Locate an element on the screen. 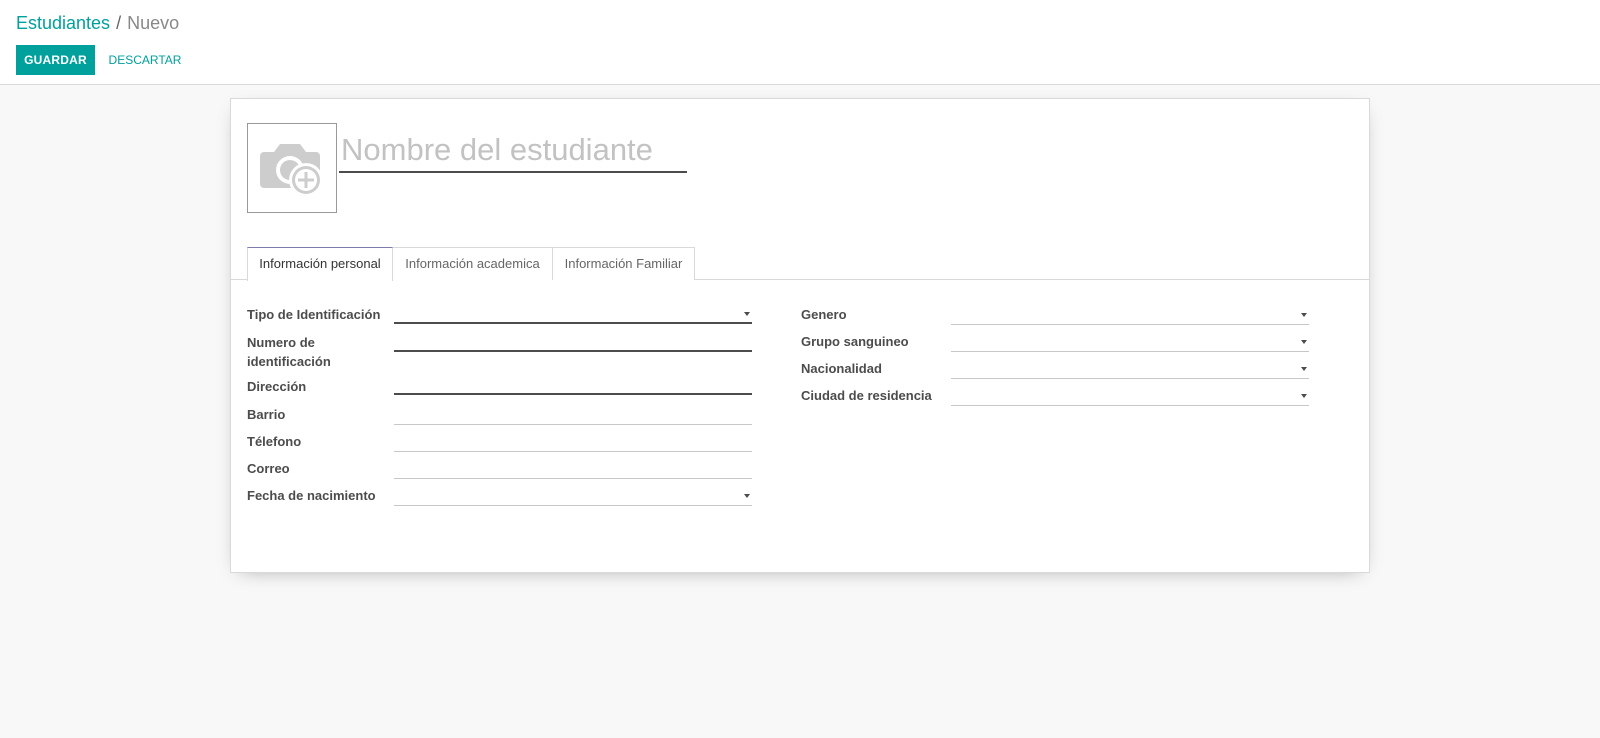 The height and width of the screenshot is (738, 1600). field-label-genero: Genero is located at coordinates (824, 314).